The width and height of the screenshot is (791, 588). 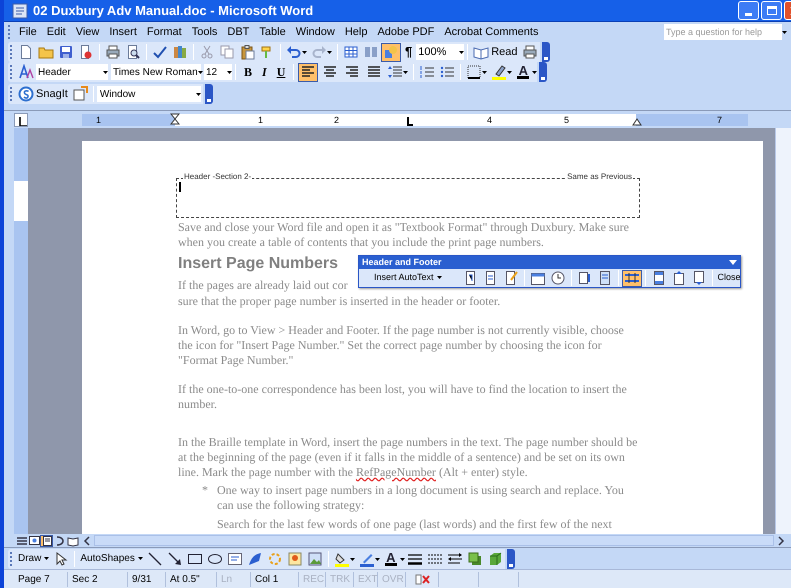 What do you see at coordinates (771, 10) in the screenshot?
I see `maximize-button` at bounding box center [771, 10].